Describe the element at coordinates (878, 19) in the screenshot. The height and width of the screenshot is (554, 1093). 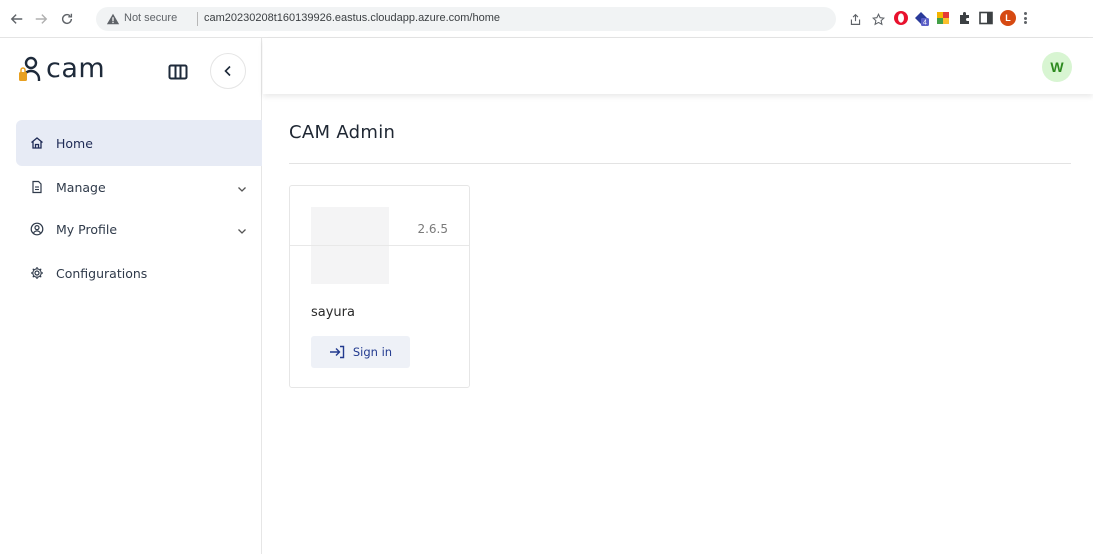
I see `bookmark-star-icon` at that location.